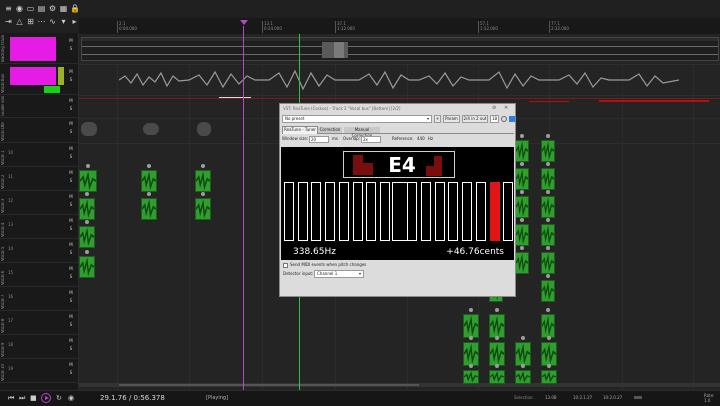 The image size is (720, 406). Describe the element at coordinates (30, 21) in the screenshot. I see `snap-icon: ⊞` at that location.